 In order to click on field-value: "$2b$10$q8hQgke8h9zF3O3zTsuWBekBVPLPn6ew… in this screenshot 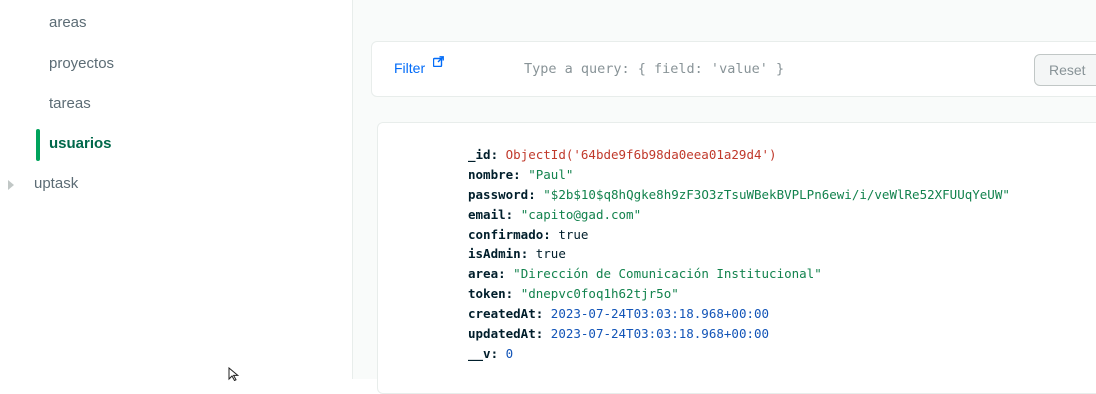, I will do `click(776, 194)`.